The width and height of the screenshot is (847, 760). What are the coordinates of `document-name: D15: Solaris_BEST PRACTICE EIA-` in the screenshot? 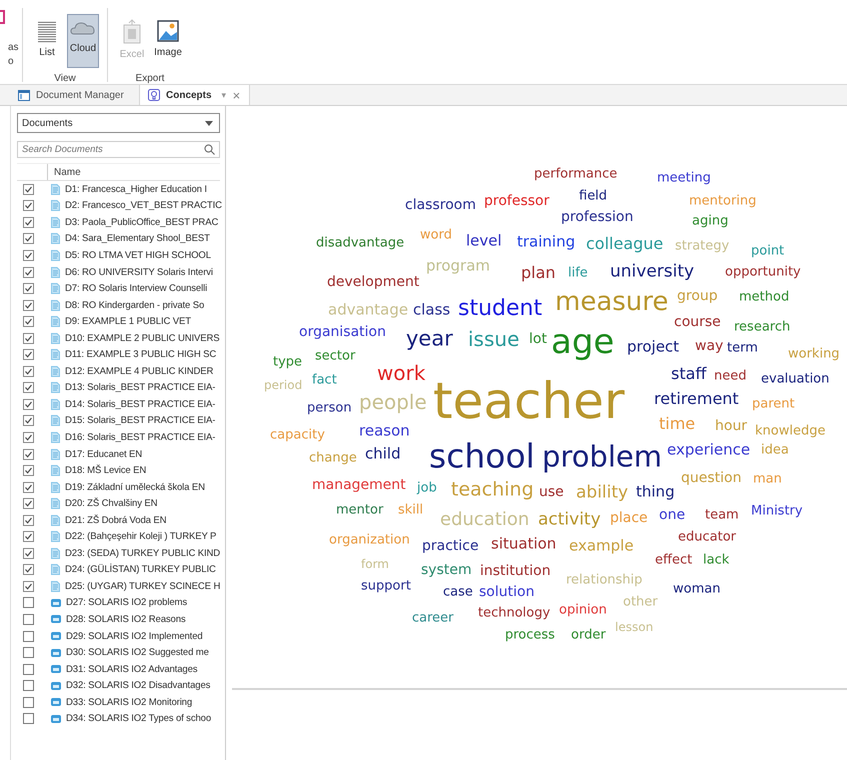 It's located at (140, 420).